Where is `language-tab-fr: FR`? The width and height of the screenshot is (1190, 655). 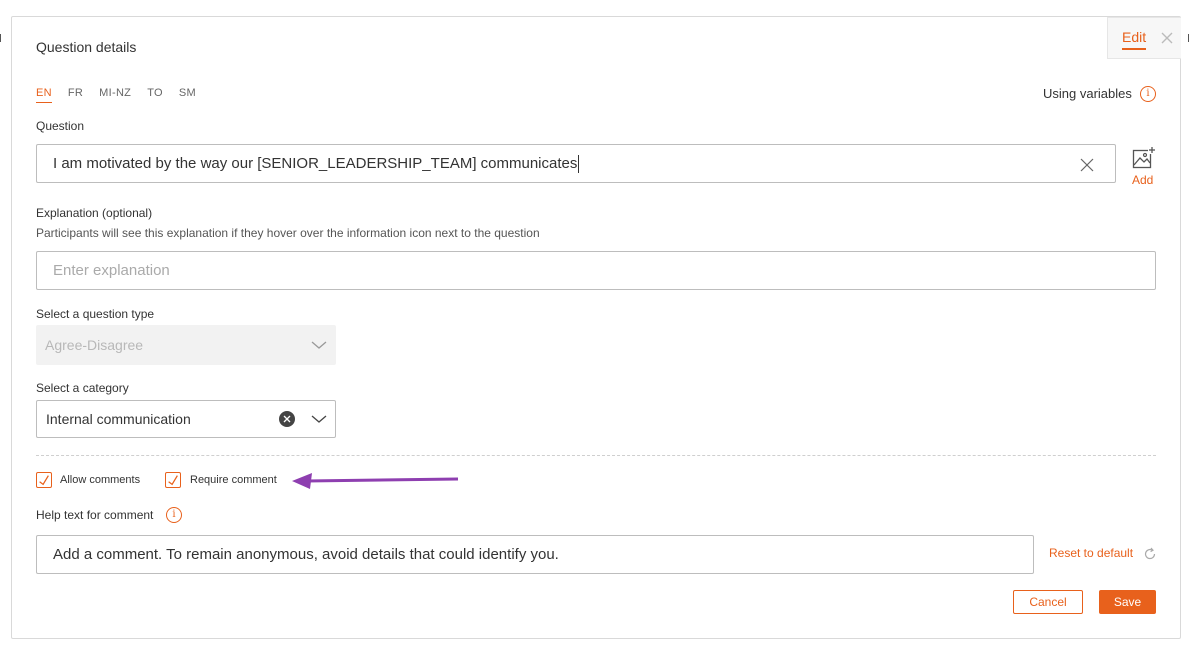 language-tab-fr: FR is located at coordinates (75, 95).